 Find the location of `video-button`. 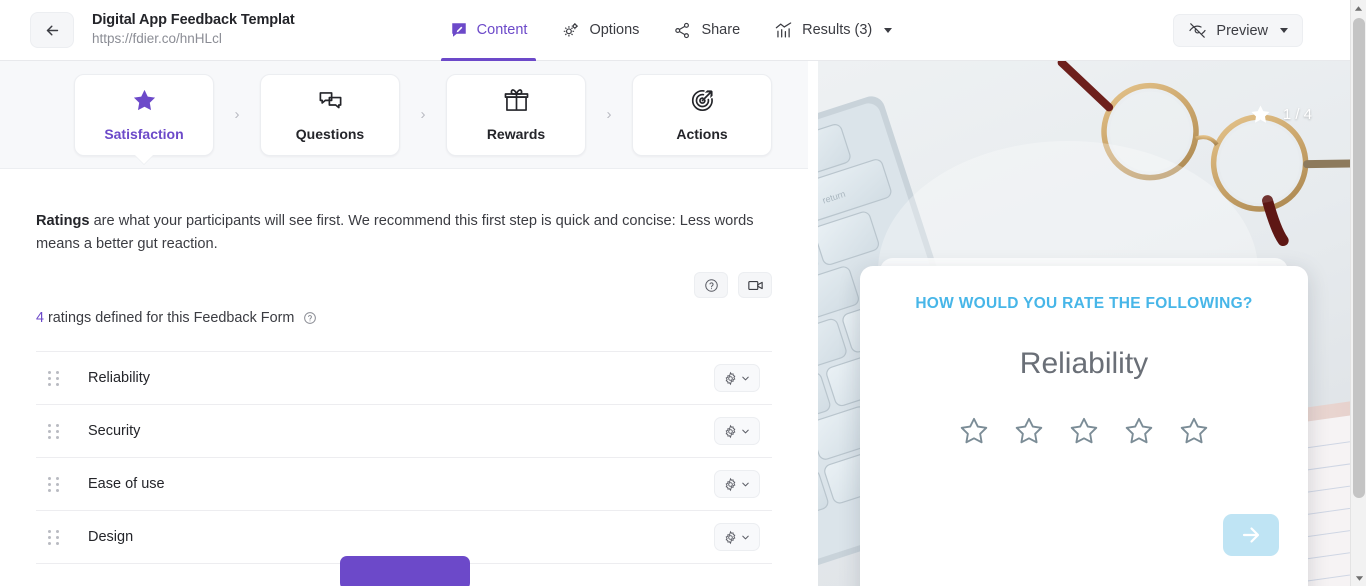

video-button is located at coordinates (755, 285).